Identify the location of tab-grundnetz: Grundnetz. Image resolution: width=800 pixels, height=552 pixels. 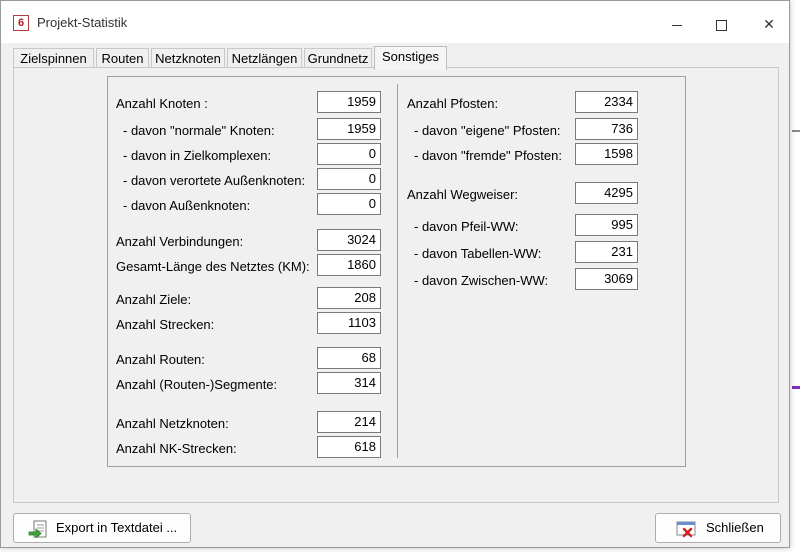
(338, 58).